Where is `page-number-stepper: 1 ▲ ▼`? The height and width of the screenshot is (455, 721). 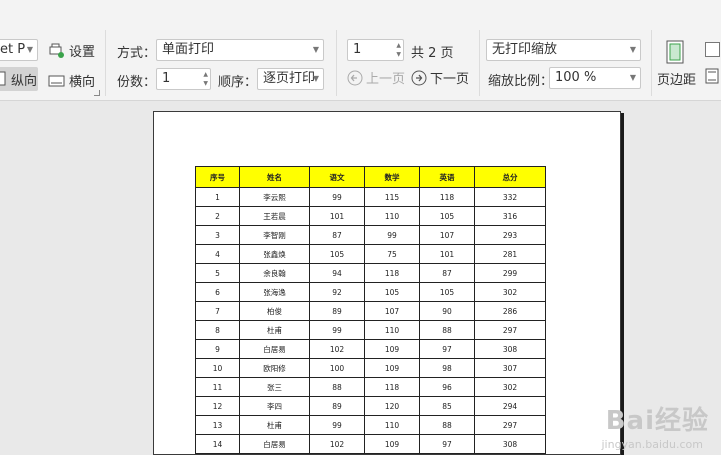
page-number-stepper: 1 ▲ ▼ is located at coordinates (375, 50).